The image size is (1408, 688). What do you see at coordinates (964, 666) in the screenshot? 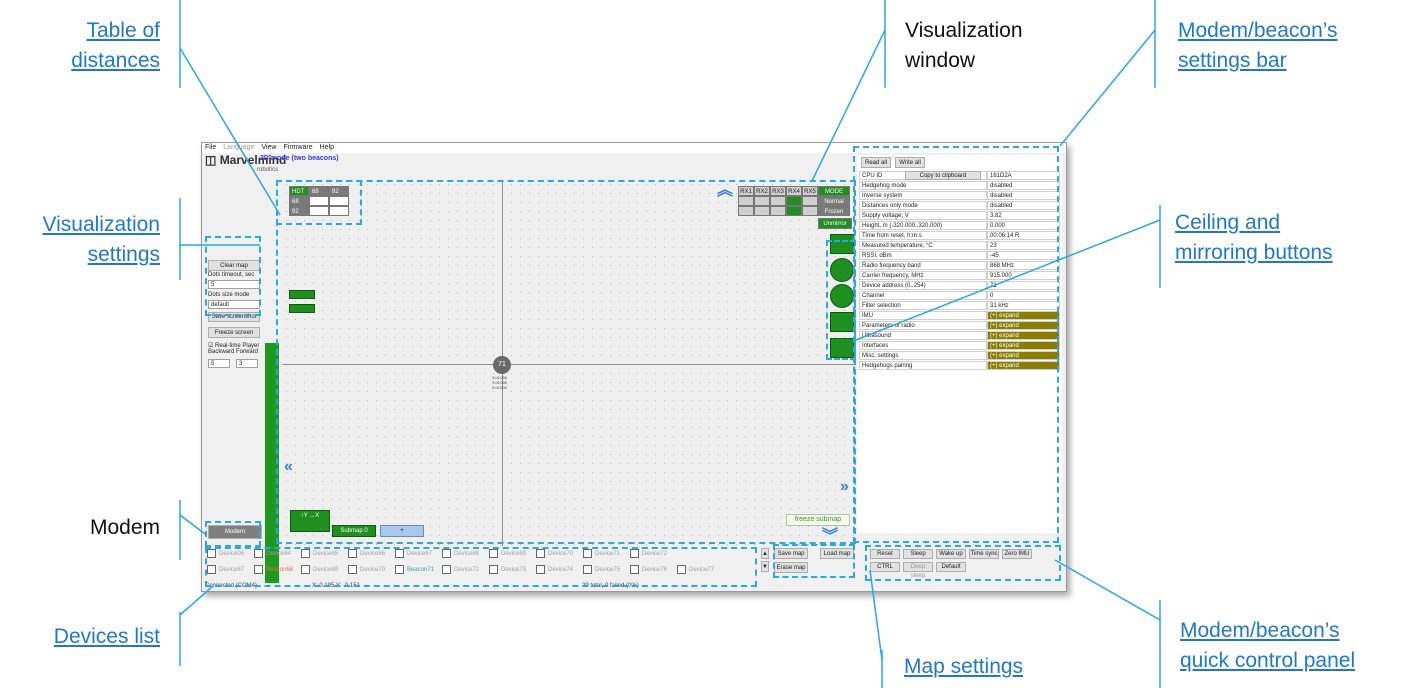
I see `callout-map-settings: Map settings` at bounding box center [964, 666].